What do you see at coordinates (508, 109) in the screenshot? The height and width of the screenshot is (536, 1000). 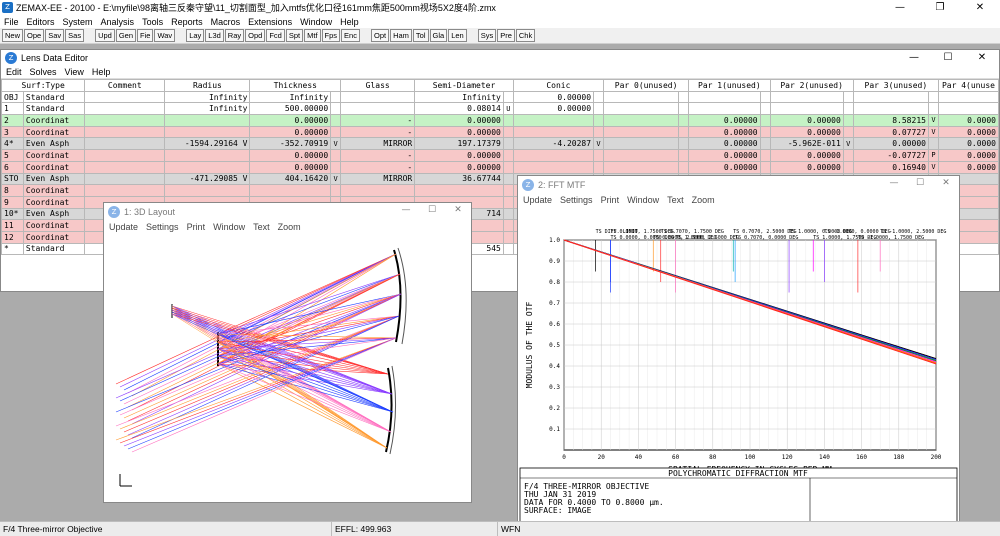 I see `semi-diameter-solve: U` at bounding box center [508, 109].